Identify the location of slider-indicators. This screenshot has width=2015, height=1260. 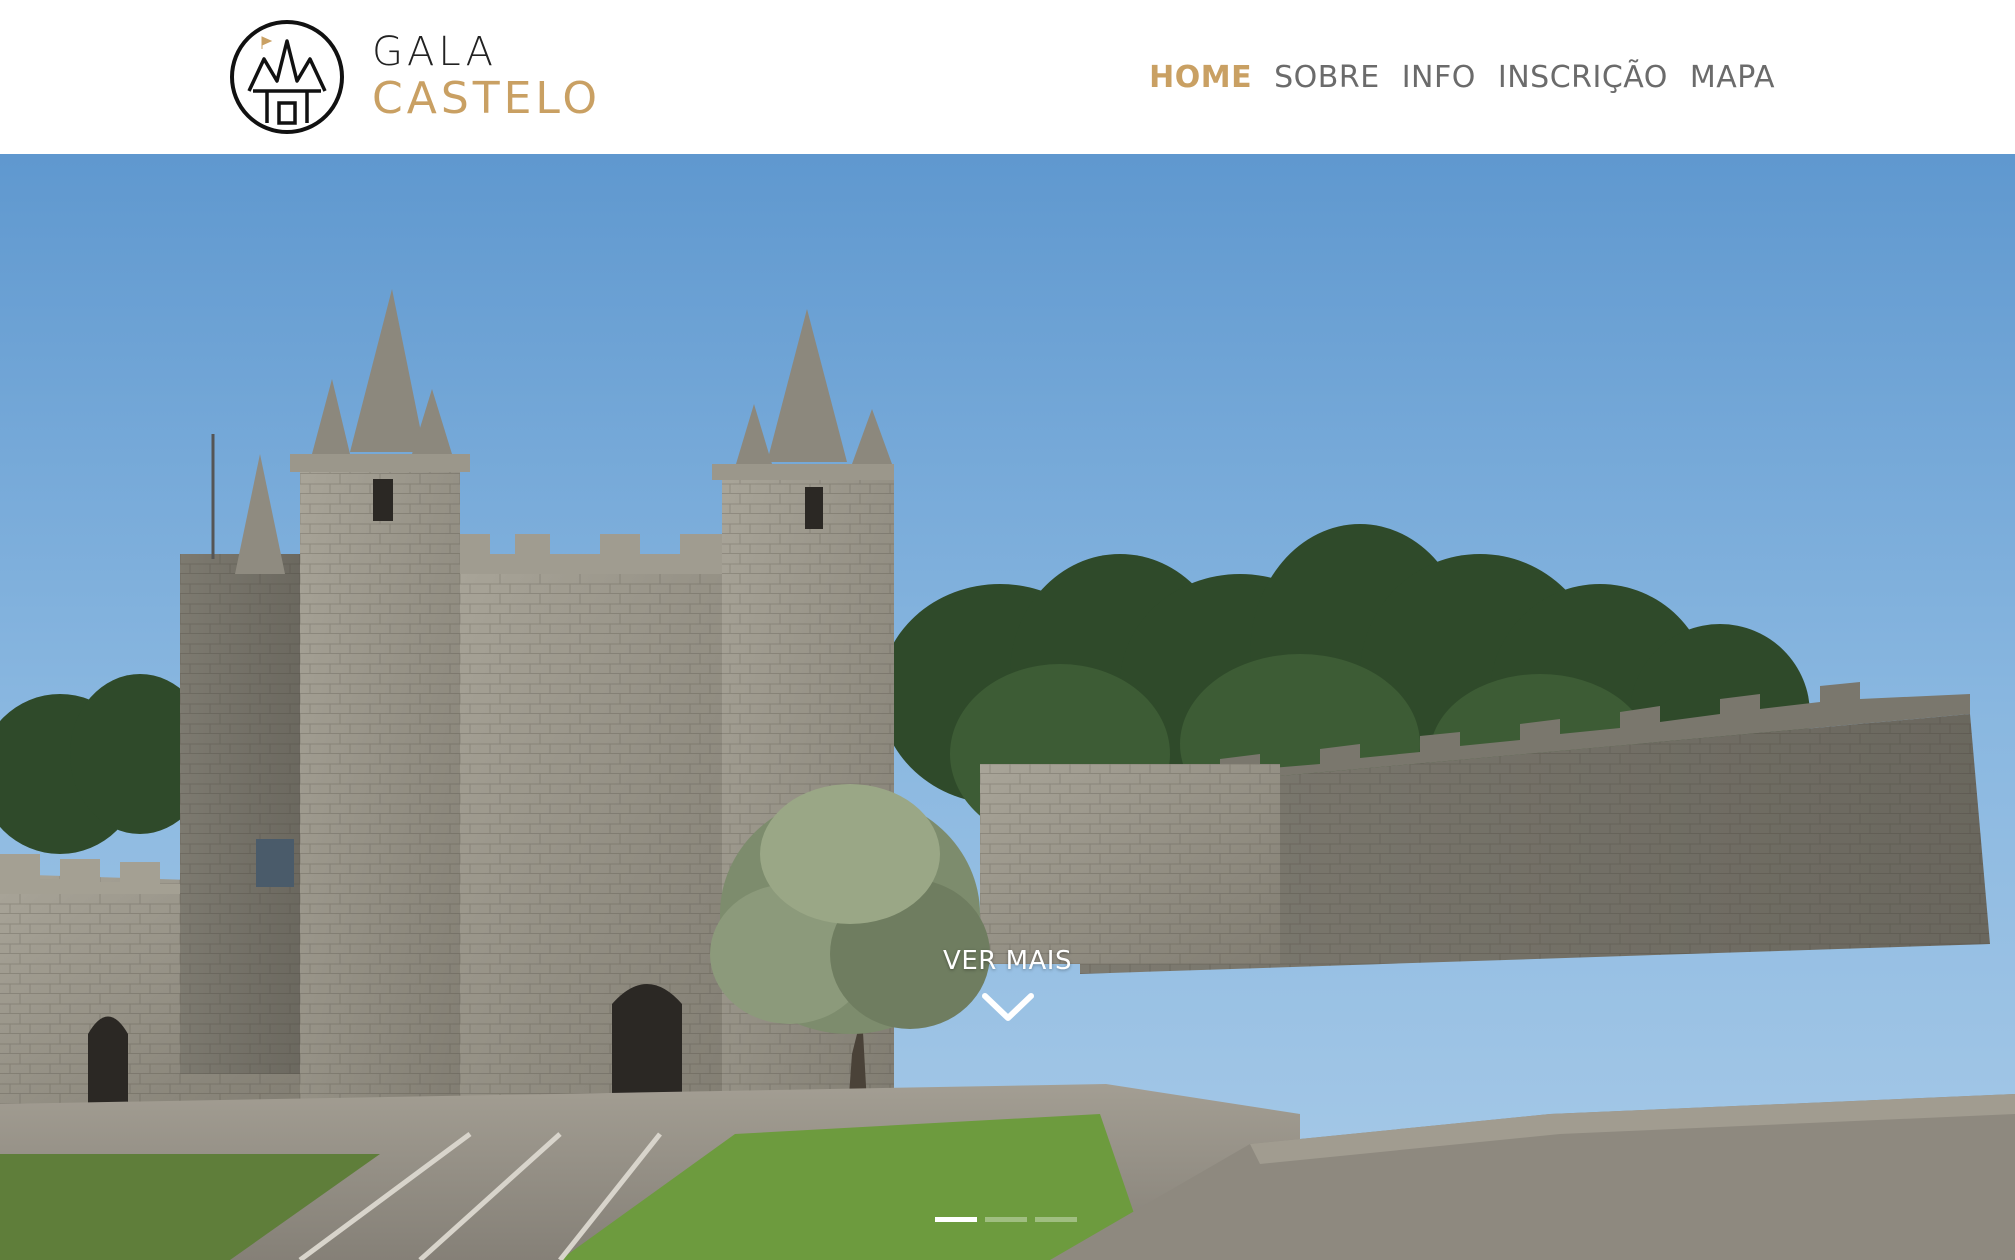
(1006, 1219).